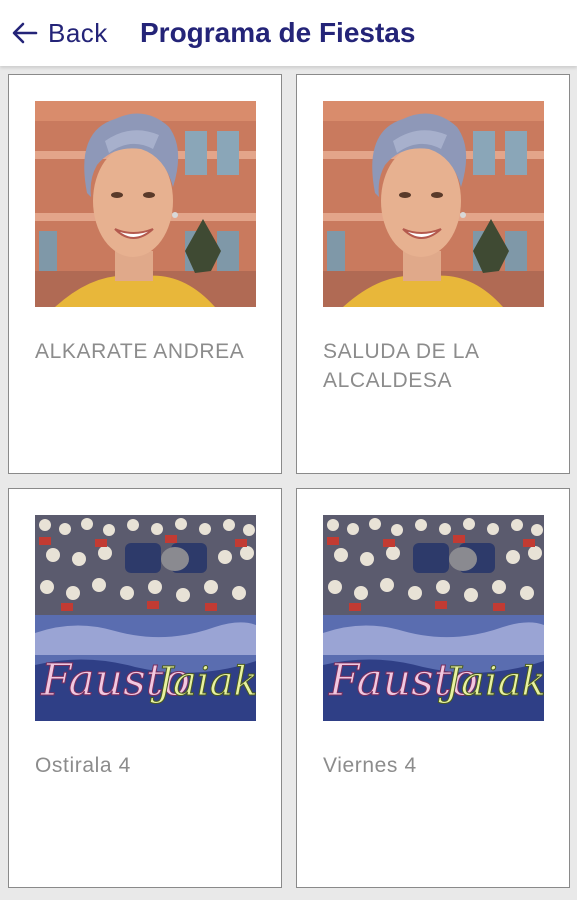 This screenshot has width=577, height=900. Describe the element at coordinates (25, 33) in the screenshot. I see `arrow-left-icon` at that location.